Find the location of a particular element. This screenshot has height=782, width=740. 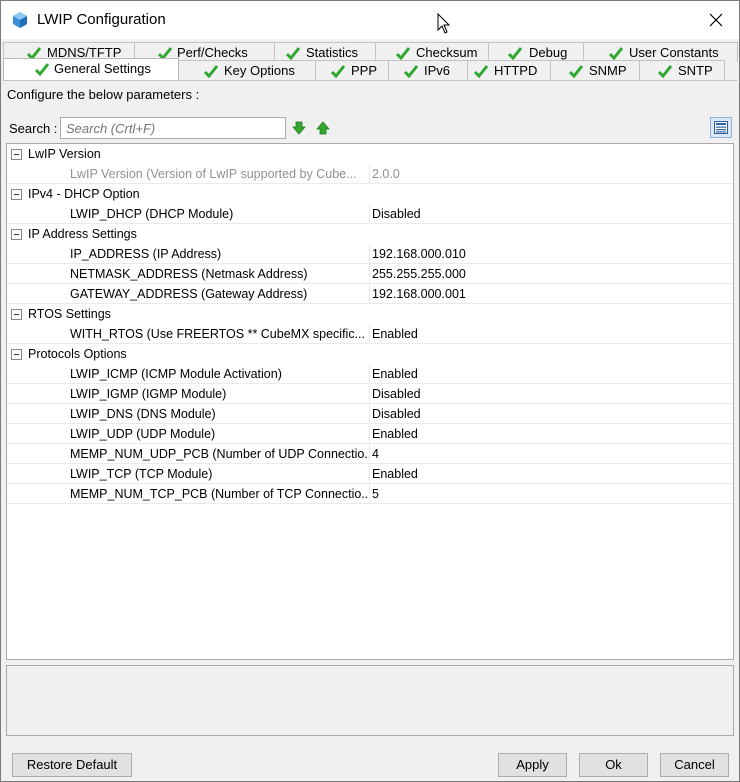

param-name: LWIP_TCP (TCP Module) is located at coordinates (141, 474).